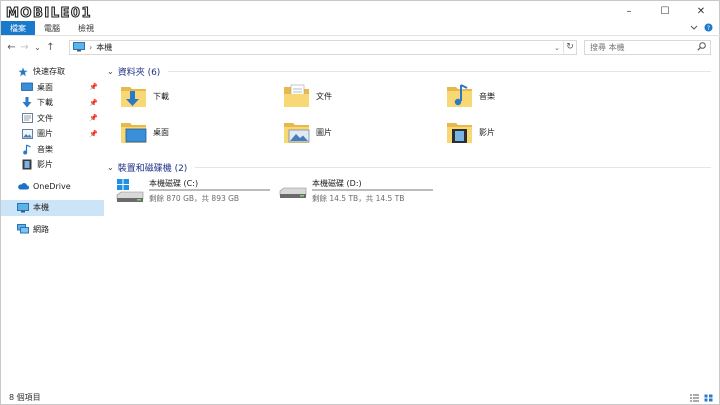 The height and width of the screenshot is (405, 720). I want to click on address-bar: › 本機 ⌄ ↻, so click(323, 47).